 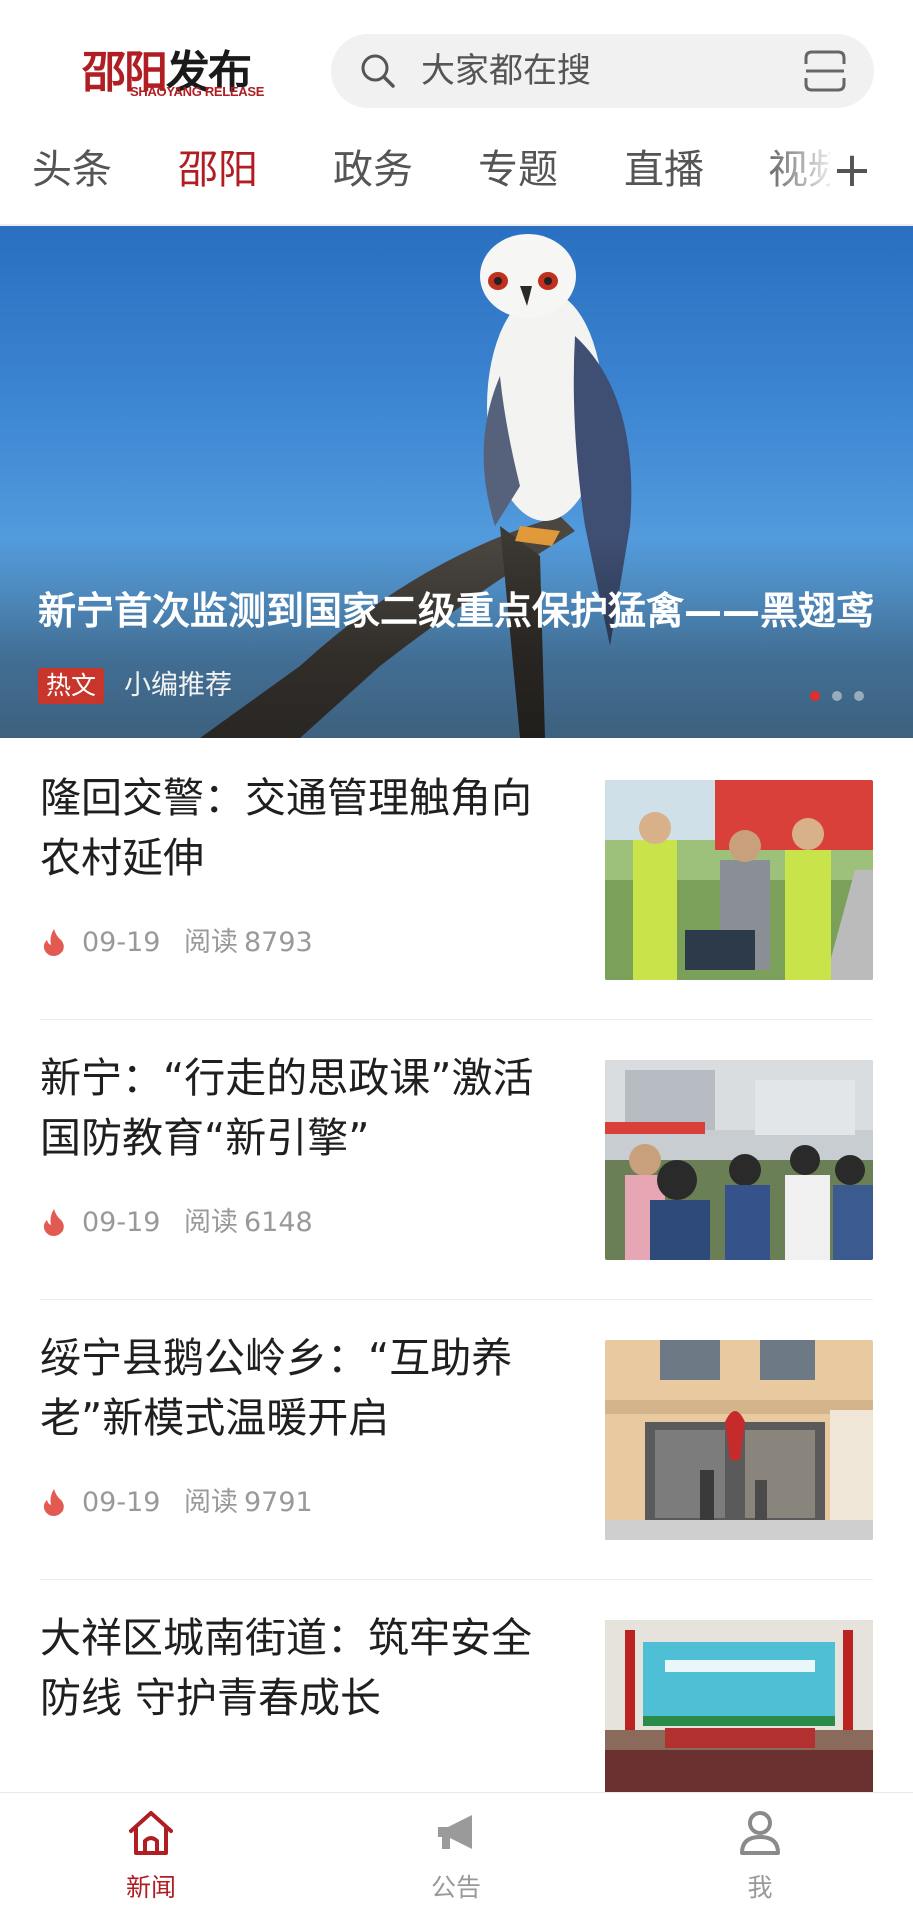 I want to click on tab-government: 政务, so click(x=373, y=170).